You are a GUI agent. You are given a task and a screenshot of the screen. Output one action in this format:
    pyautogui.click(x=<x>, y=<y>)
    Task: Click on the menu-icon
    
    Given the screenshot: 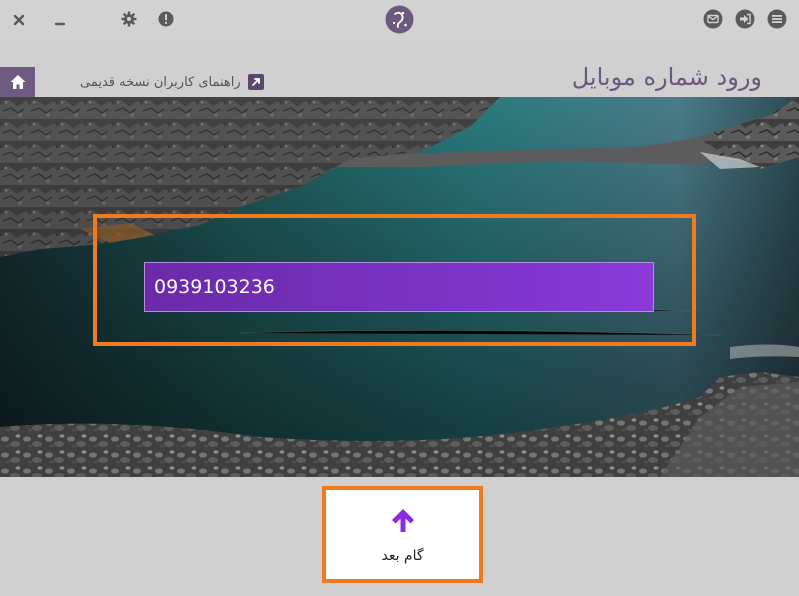 What is the action you would take?
    pyautogui.click(x=777, y=19)
    